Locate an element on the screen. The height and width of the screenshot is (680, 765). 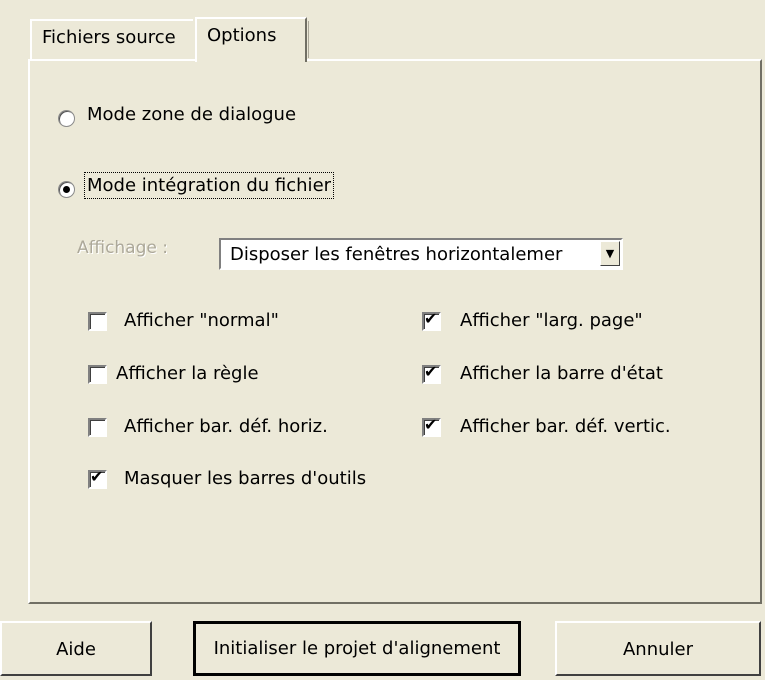
checkbox-vertic-label: Afficher bar. déf. vertic. is located at coordinates (565, 426).